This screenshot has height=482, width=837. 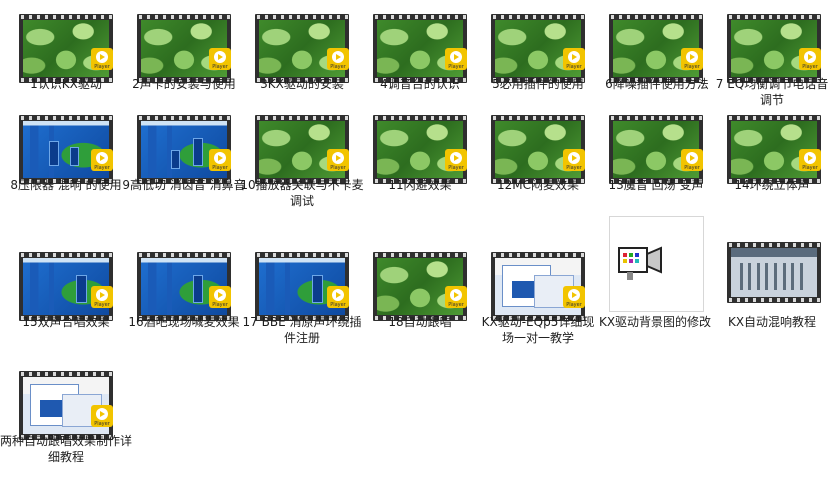 I want to click on file-label: 12MC闷麦效果, so click(x=537, y=185).